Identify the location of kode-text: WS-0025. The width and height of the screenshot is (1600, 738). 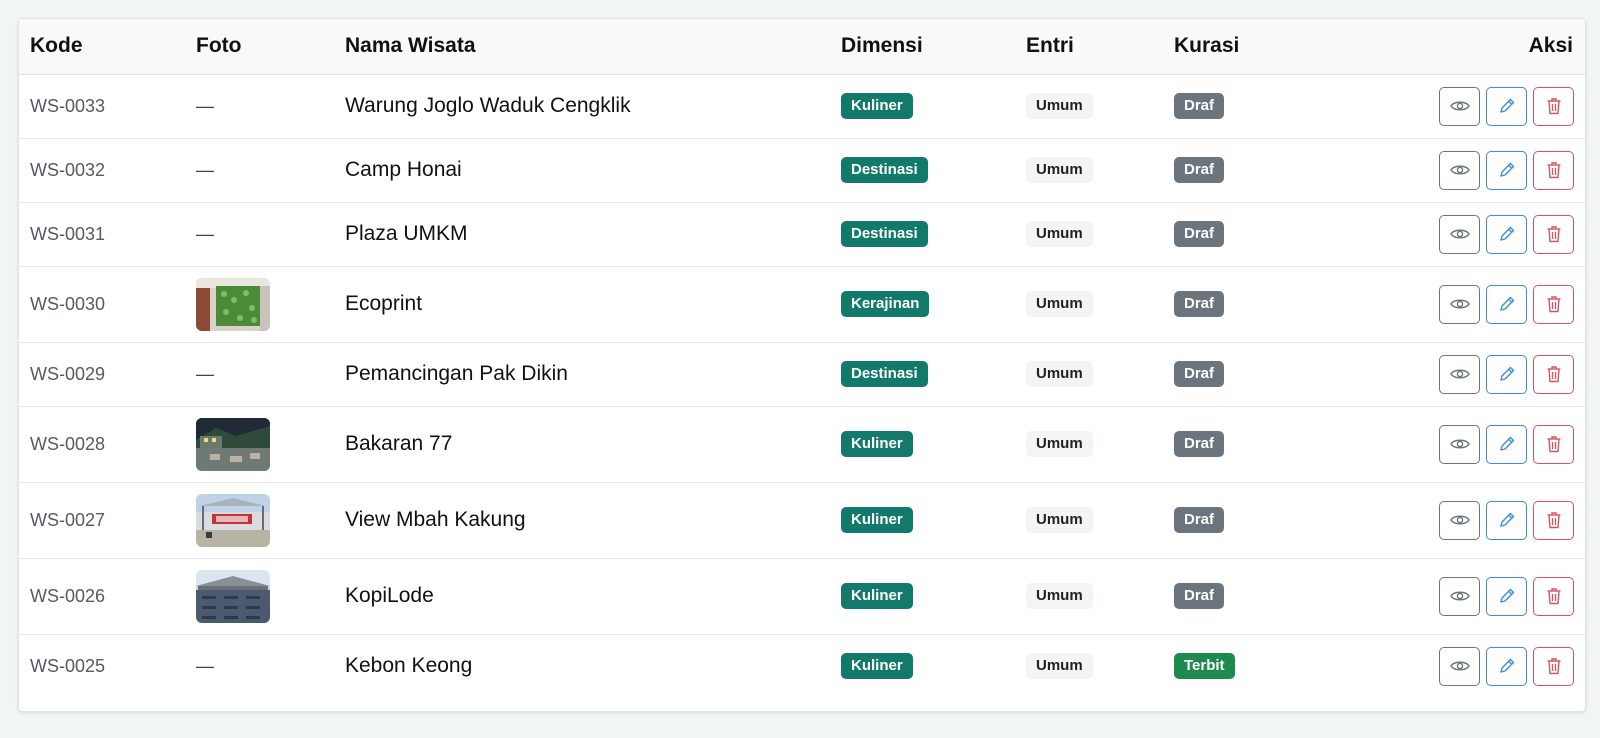
(68, 665).